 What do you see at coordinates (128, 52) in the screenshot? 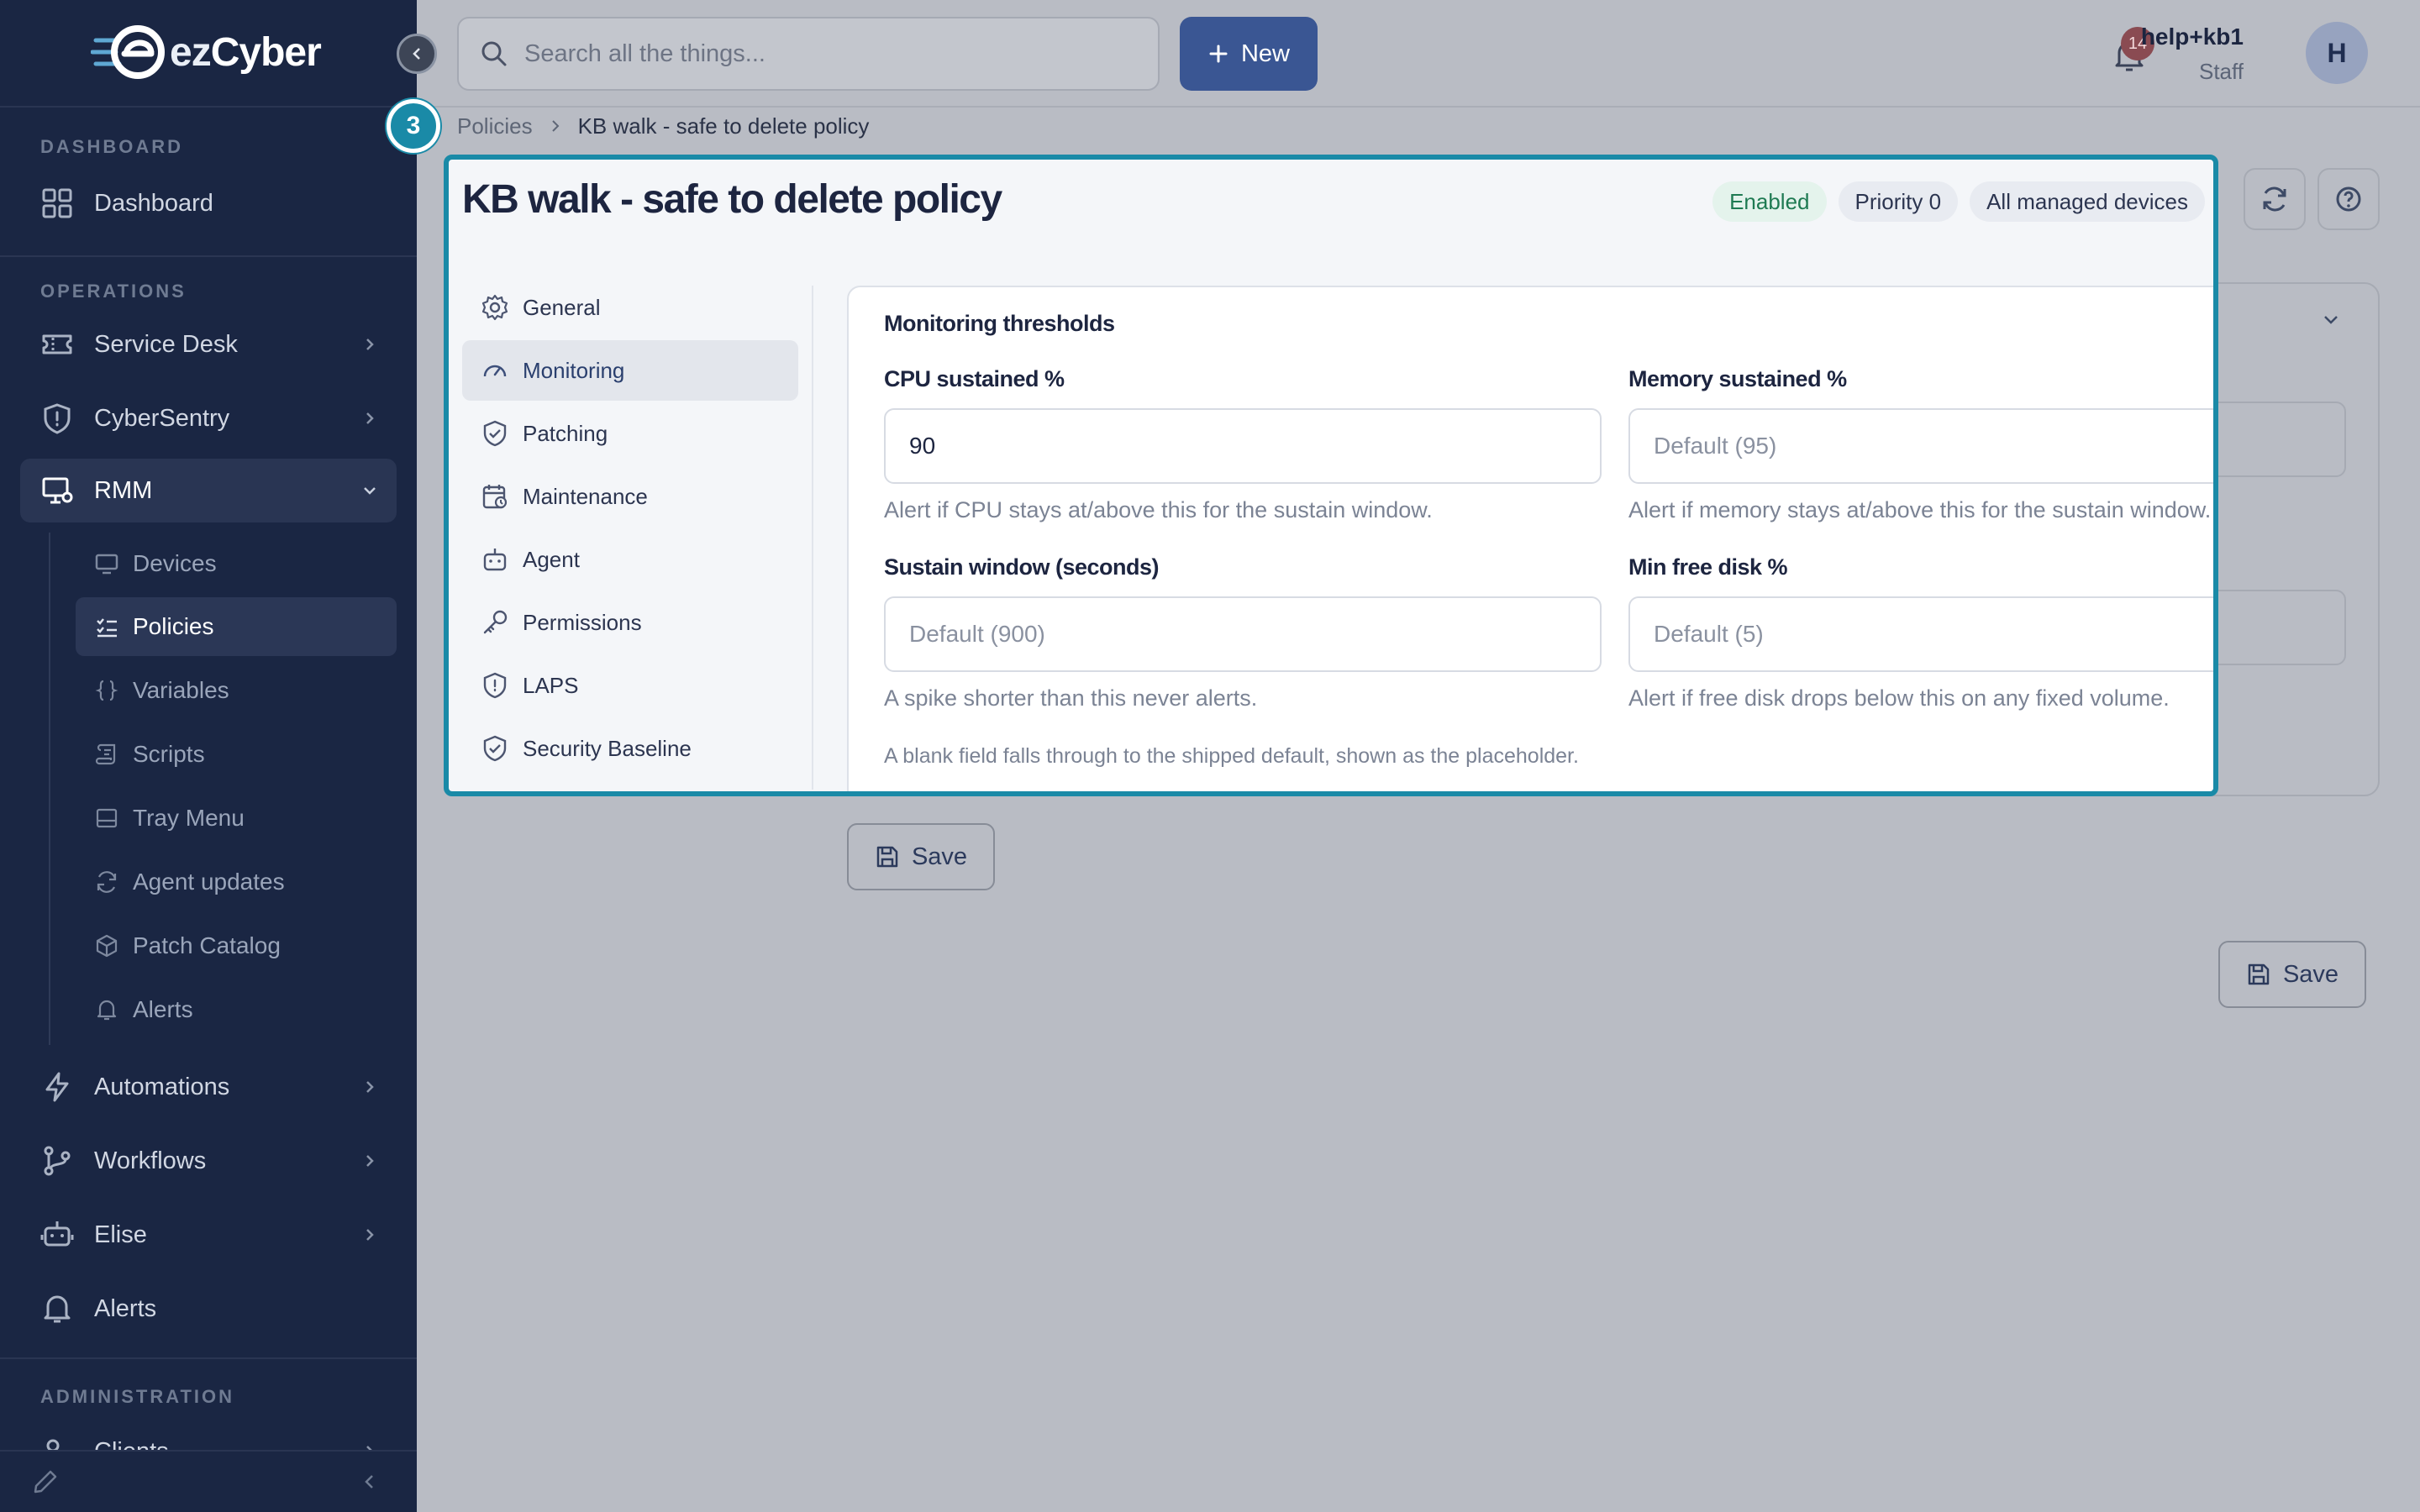
I see `logo-mark-icon` at bounding box center [128, 52].